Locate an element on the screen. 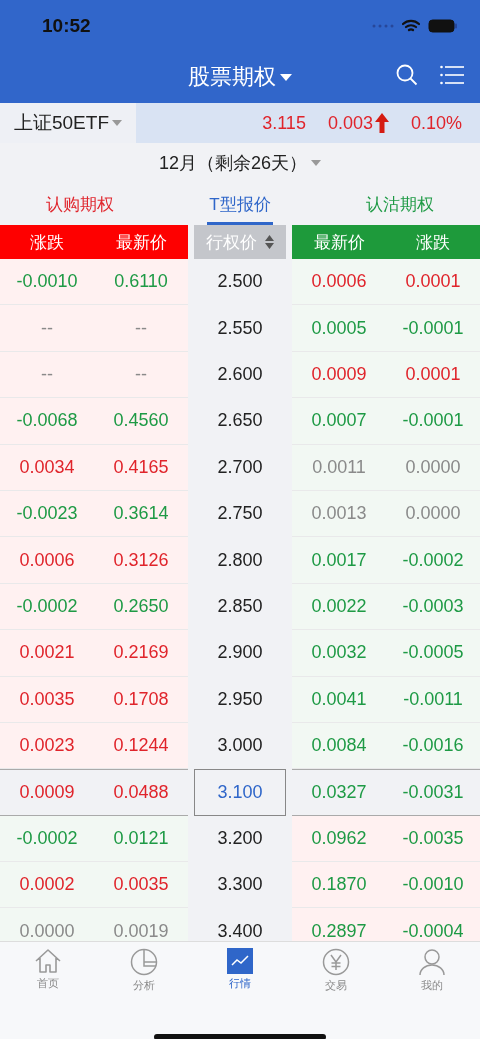  underlying-price: 3.115 is located at coordinates (284, 123).